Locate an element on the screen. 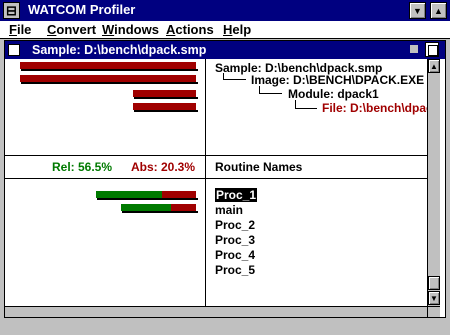  sample-window-title: Sample: D:\bench\dpack.smp is located at coordinates (119, 50).